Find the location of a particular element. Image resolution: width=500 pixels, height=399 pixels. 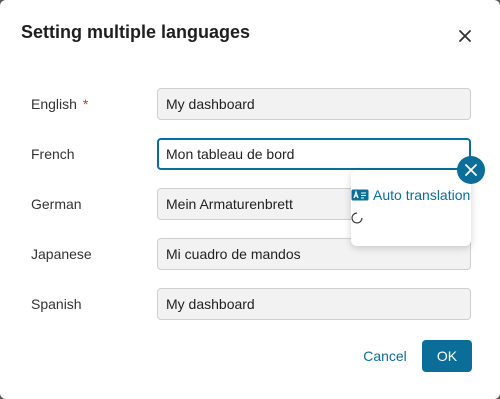

language-label: Japanese is located at coordinates (61, 254).